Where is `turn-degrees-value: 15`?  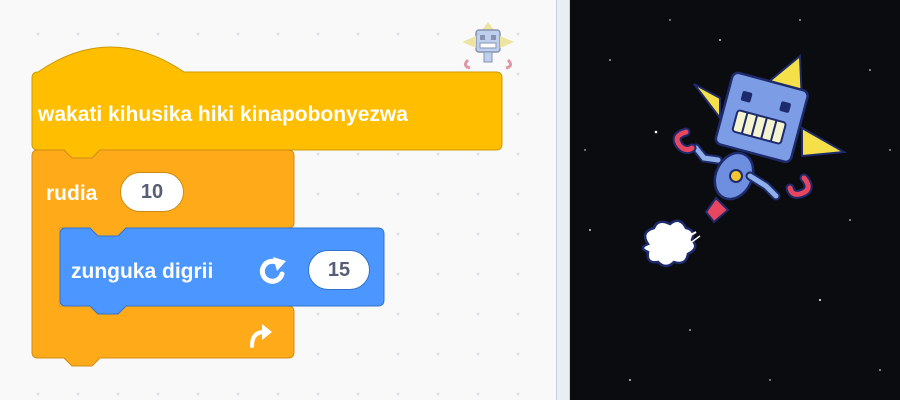
turn-degrees-value: 15 is located at coordinates (339, 269).